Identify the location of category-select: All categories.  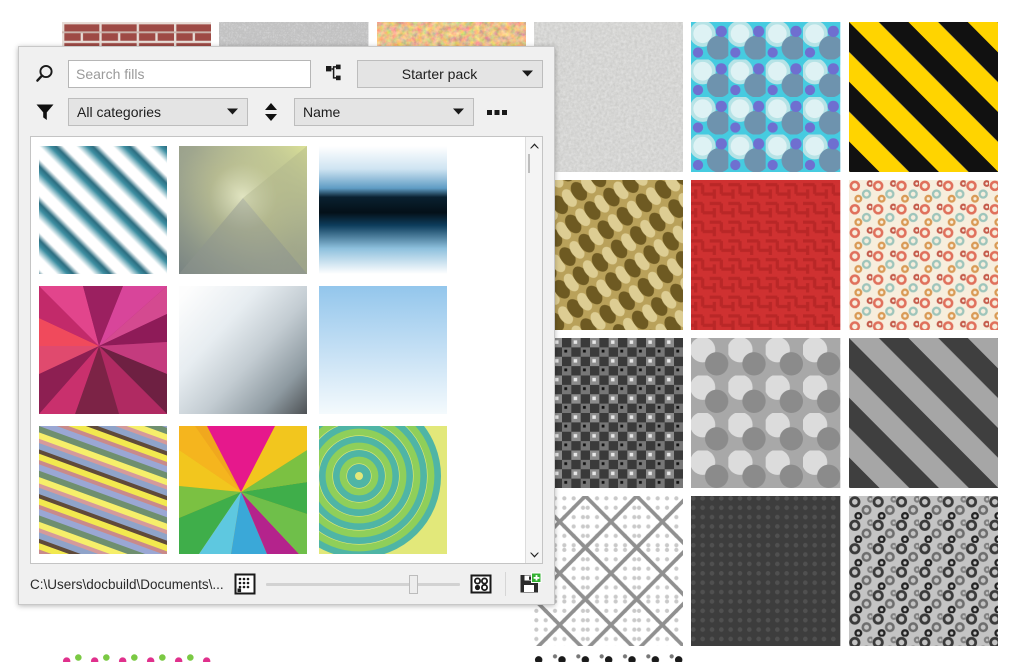
(158, 112).